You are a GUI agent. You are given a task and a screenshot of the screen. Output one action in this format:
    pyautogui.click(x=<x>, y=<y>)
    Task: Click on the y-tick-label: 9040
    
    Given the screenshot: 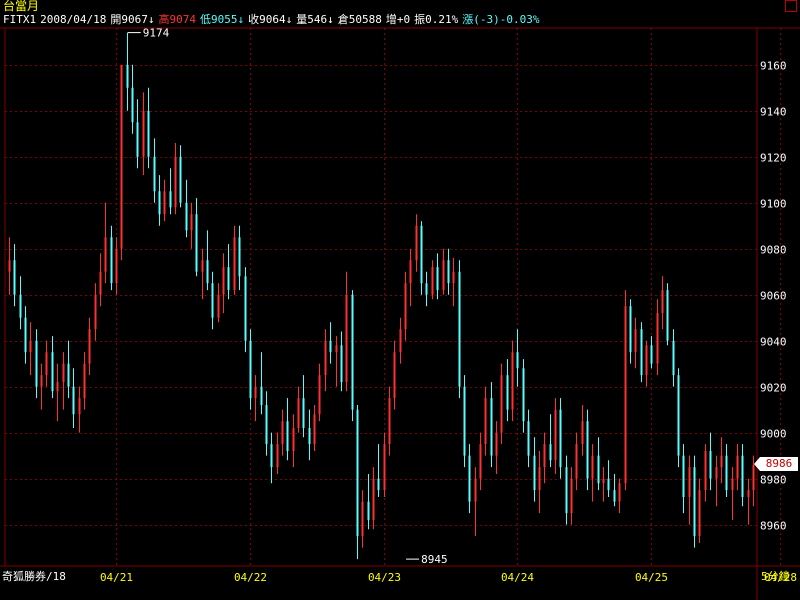 What is the action you would take?
    pyautogui.click(x=773, y=342)
    